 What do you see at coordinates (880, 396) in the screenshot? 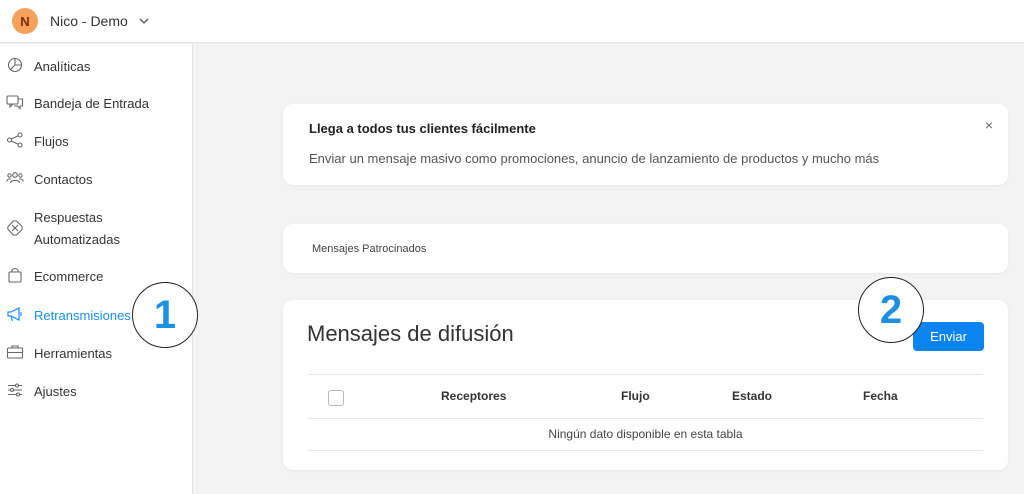
I see `column-header-fecha: Fecha` at bounding box center [880, 396].